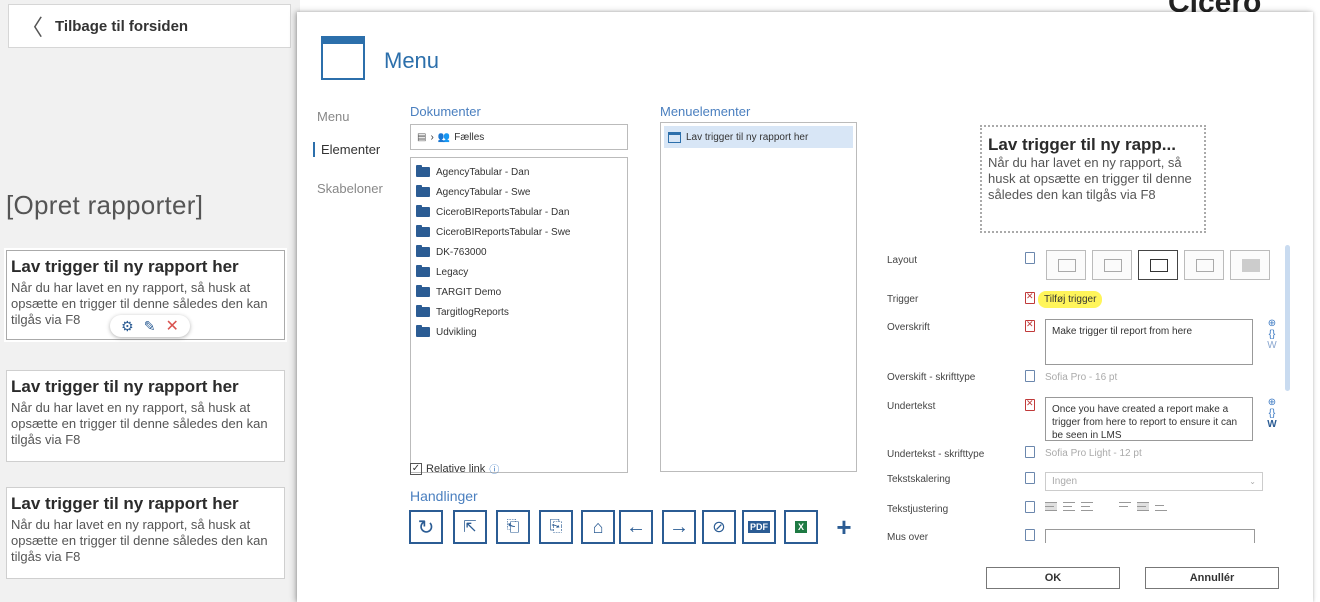 This screenshot has width=1320, height=602. What do you see at coordinates (444, 137) in the screenshot?
I see `users-icon: 👥` at bounding box center [444, 137].